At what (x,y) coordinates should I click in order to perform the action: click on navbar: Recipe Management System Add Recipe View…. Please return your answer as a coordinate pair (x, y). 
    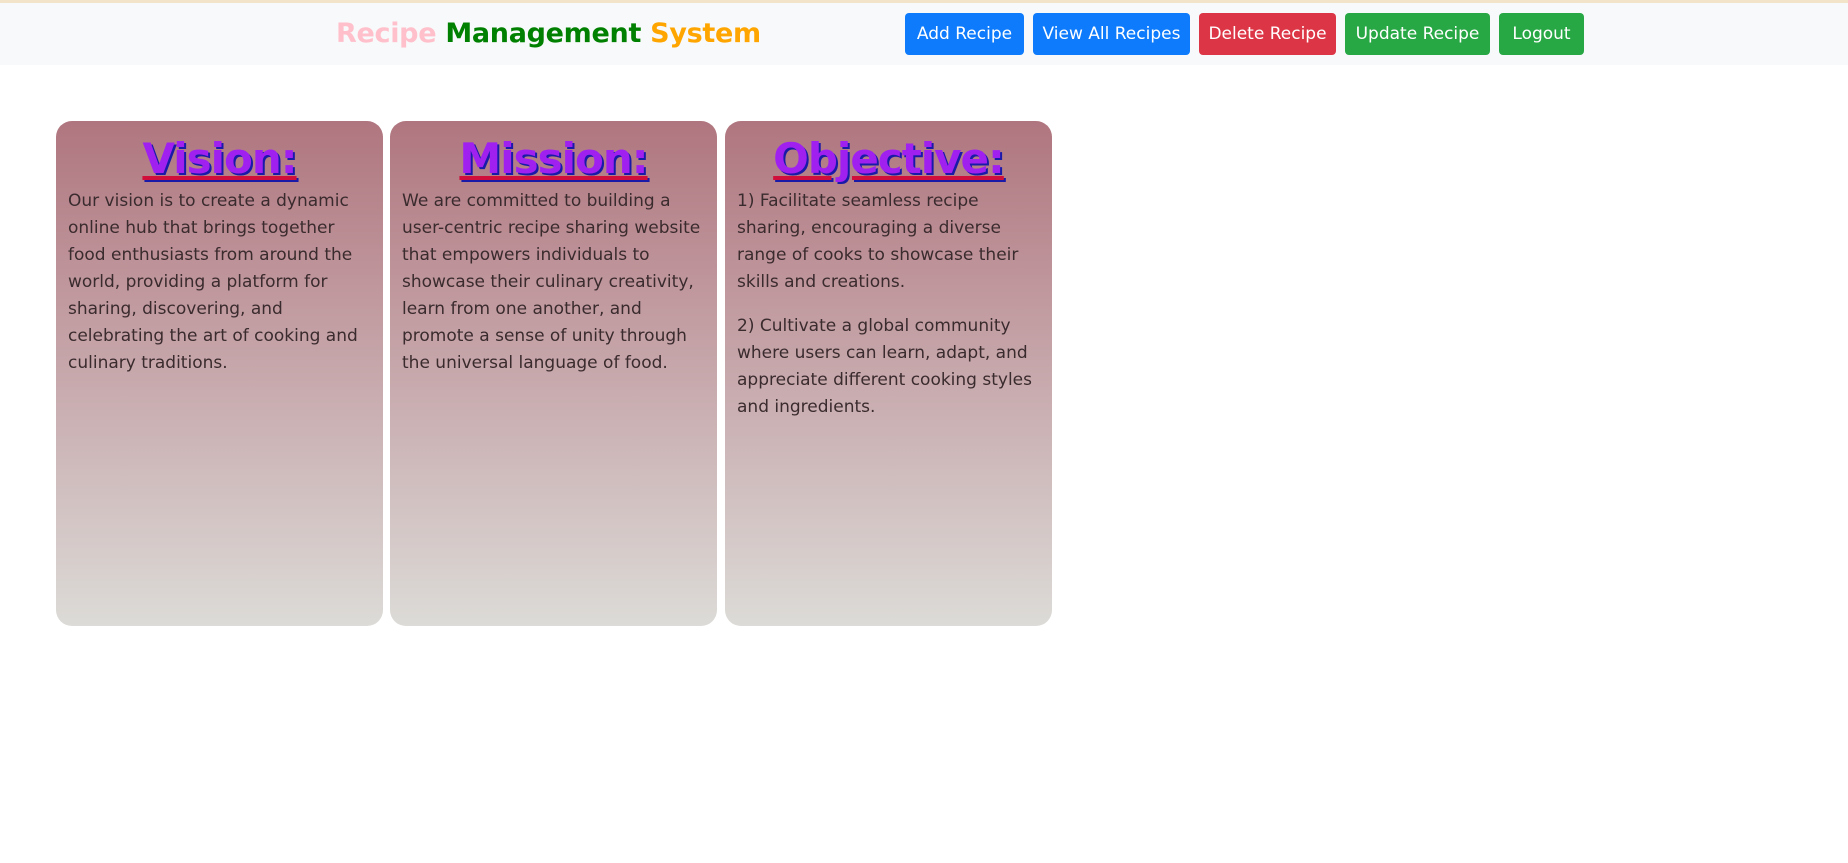
    Looking at the image, I should click on (924, 34).